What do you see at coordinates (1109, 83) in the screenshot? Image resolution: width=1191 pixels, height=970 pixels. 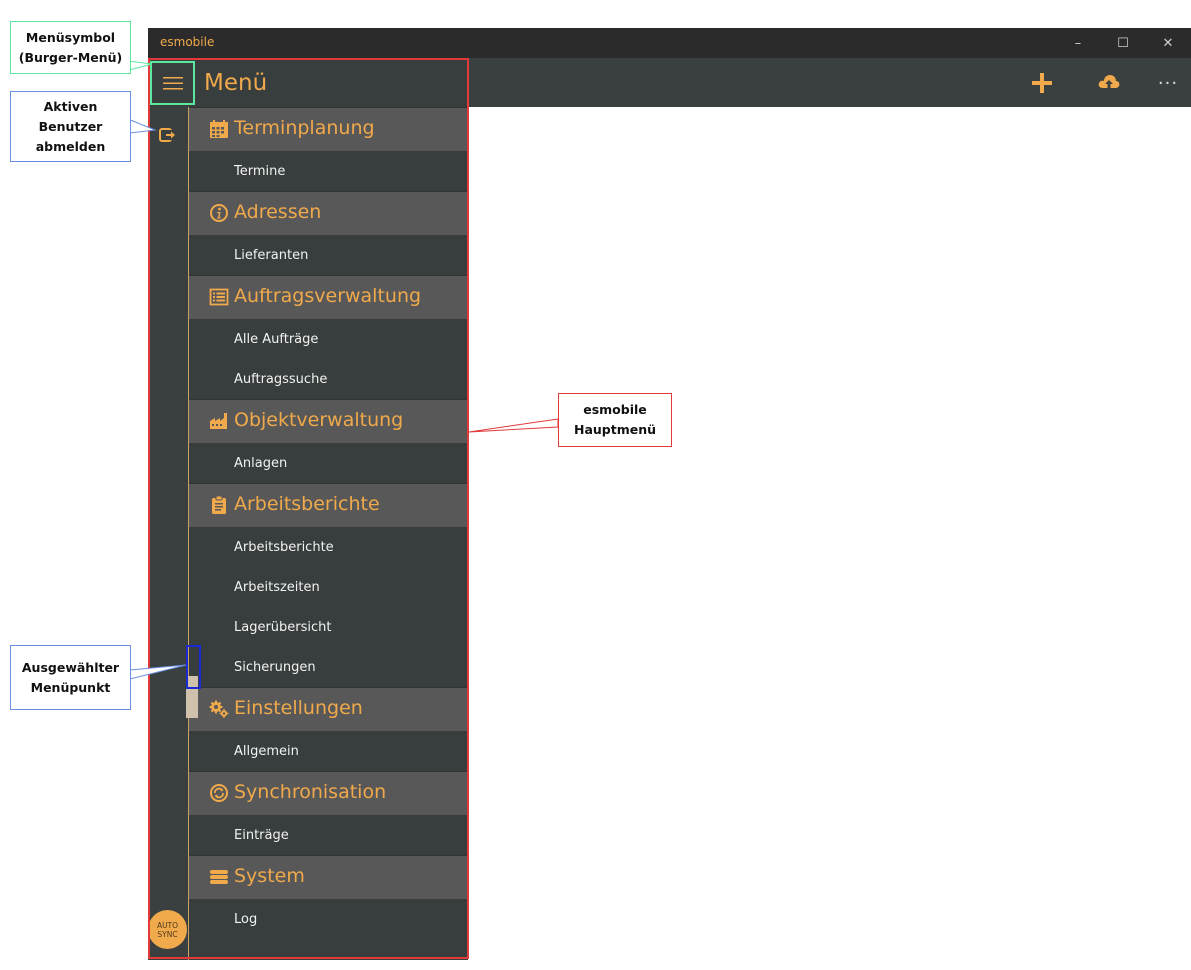 I see `cloud-upload-icon` at bounding box center [1109, 83].